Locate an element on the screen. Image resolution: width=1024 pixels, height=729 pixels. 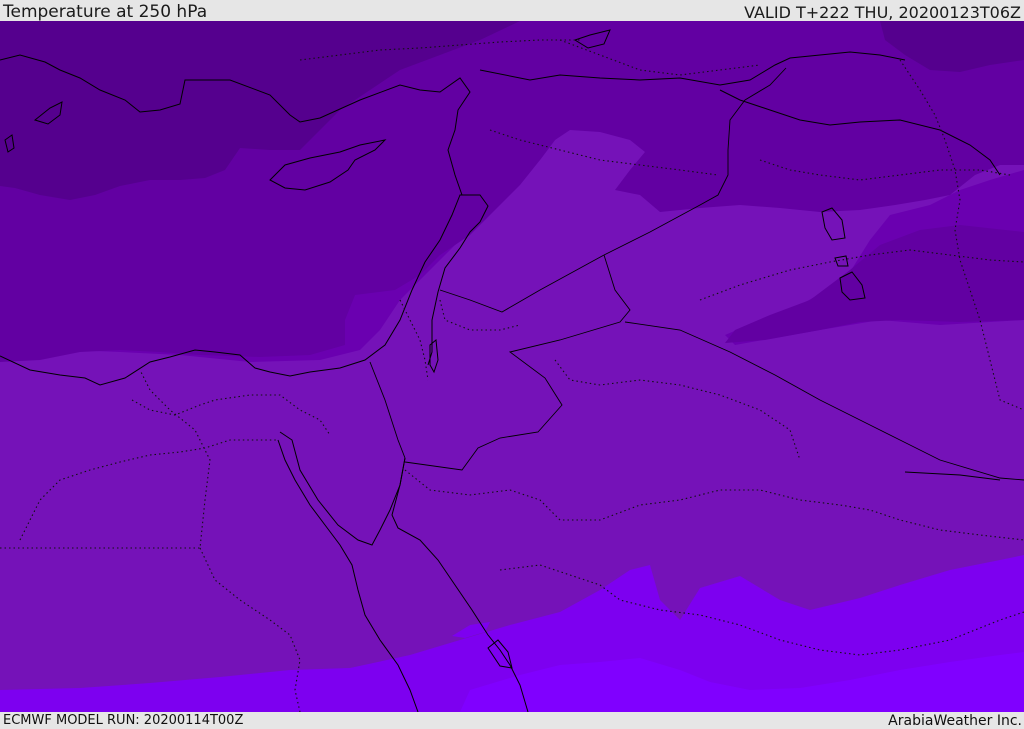
model-run-label: ECMWF MODEL RUN: 20200114T00Z is located at coordinates (123, 720).